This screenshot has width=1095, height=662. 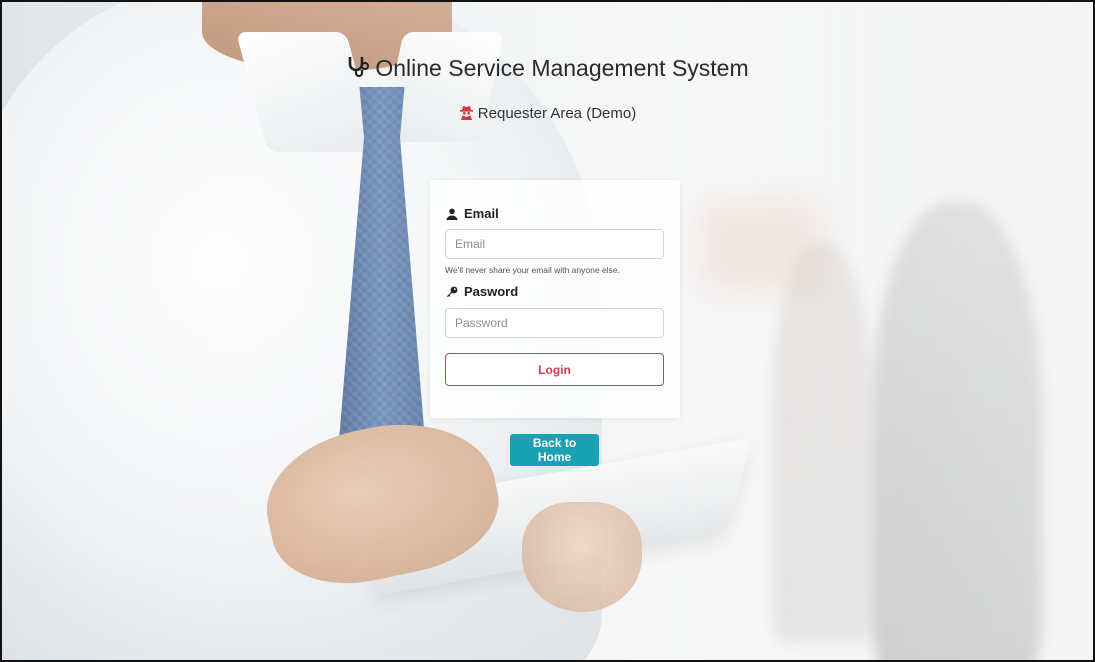 What do you see at coordinates (491, 291) in the screenshot?
I see `password-label-text: Pasword` at bounding box center [491, 291].